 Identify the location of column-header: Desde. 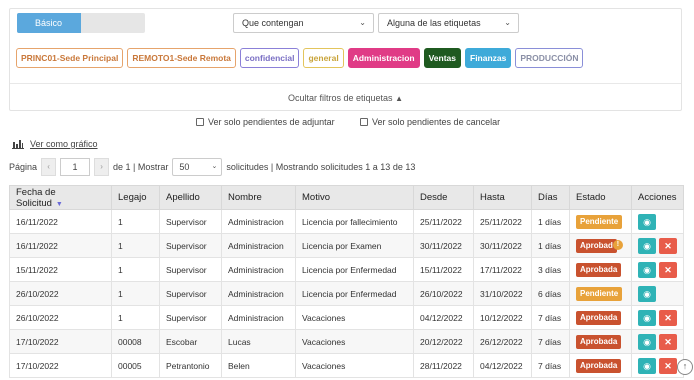
(443, 197).